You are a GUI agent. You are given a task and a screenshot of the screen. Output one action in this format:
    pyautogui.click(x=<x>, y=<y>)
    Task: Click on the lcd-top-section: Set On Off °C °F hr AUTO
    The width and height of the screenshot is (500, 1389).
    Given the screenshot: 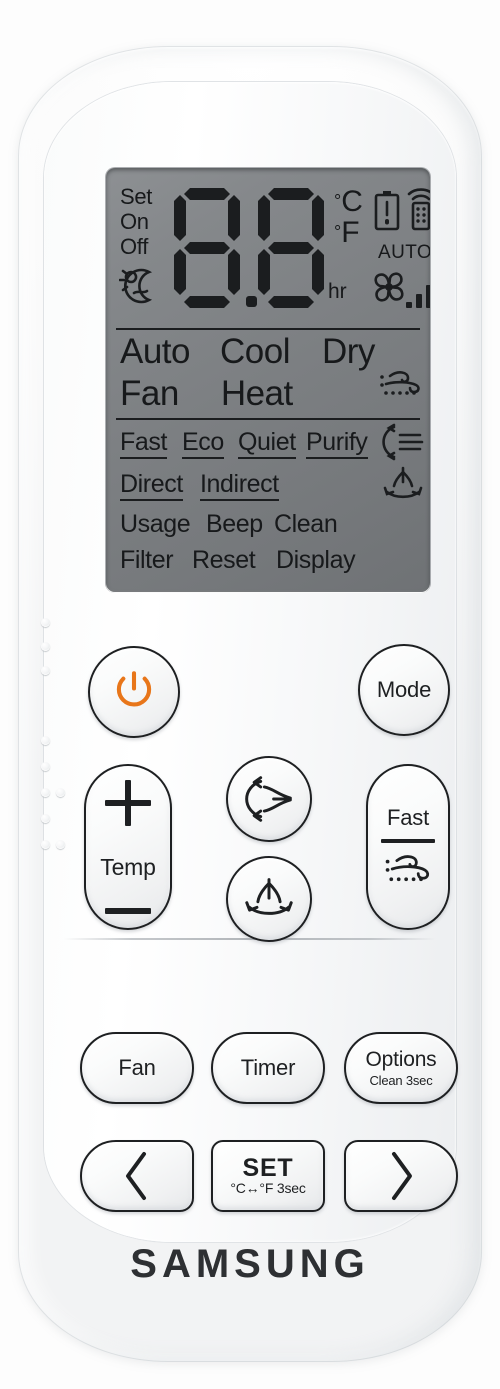 What is the action you would take?
    pyautogui.click(x=268, y=250)
    